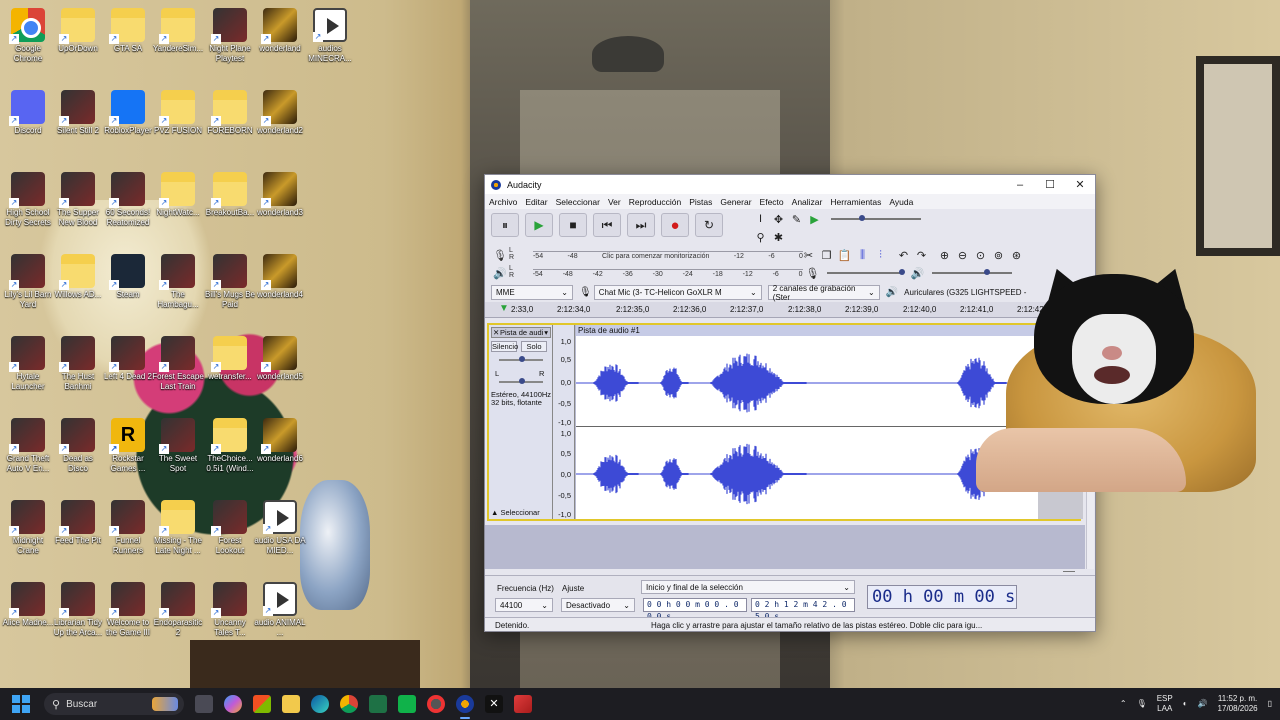  I want to click on notification-icon: ▯, so click(1270, 704).